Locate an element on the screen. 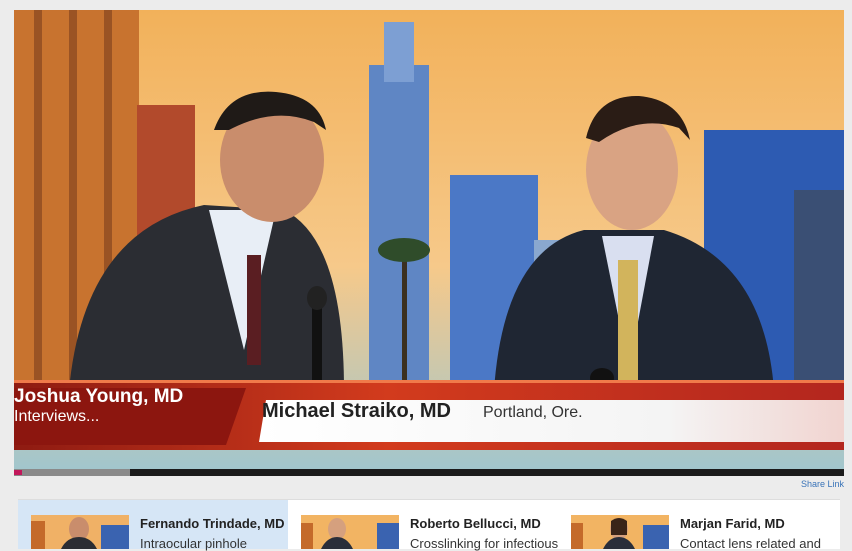 The height and width of the screenshot is (551, 852). progress-marker is located at coordinates (18, 472).